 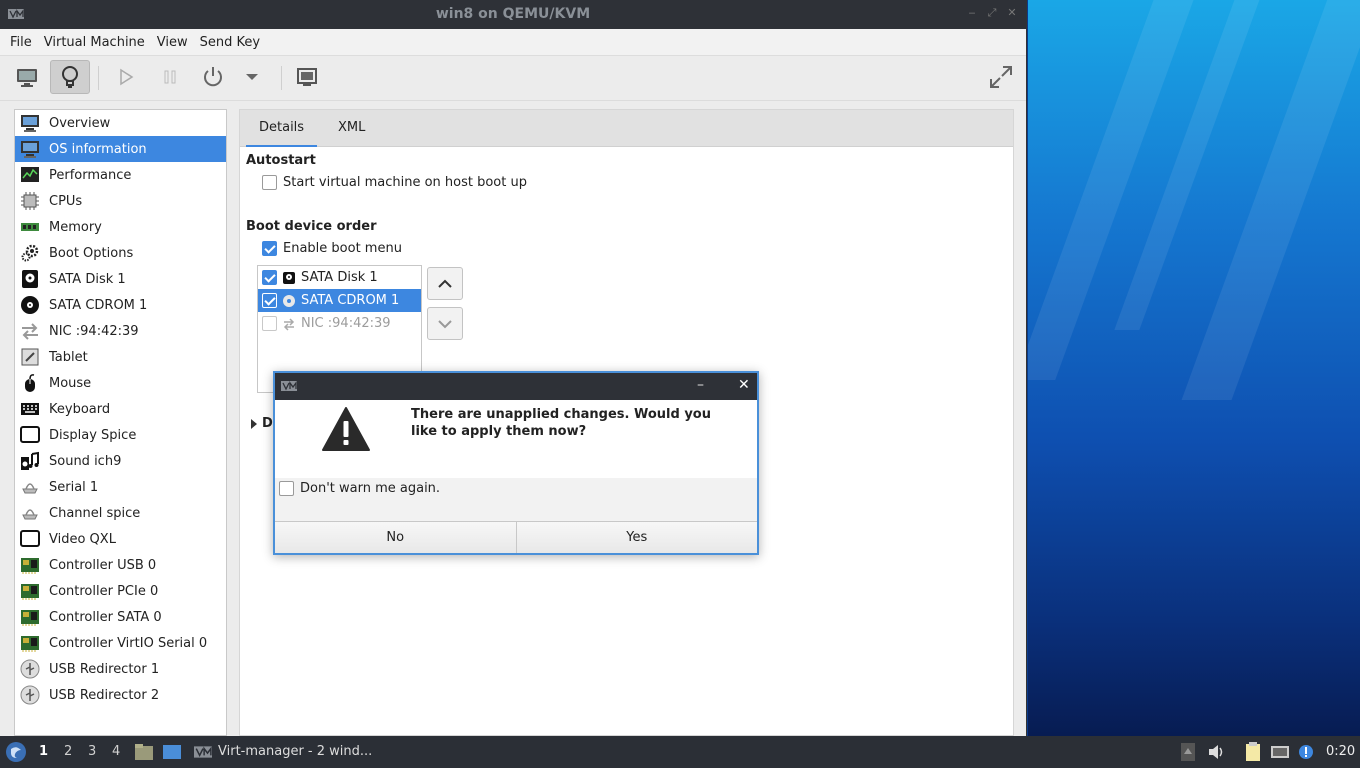 I want to click on dont-warn-checkbox, so click(x=286, y=488).